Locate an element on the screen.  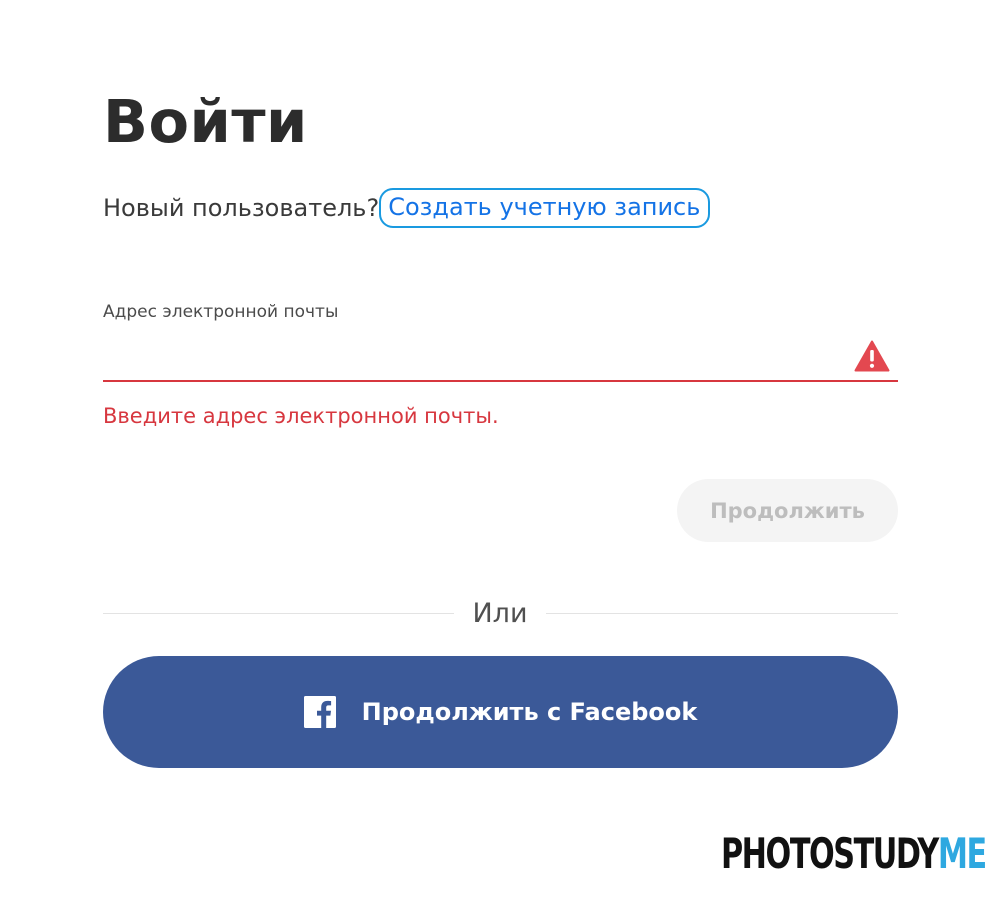
divider-line-left is located at coordinates (278, 613).